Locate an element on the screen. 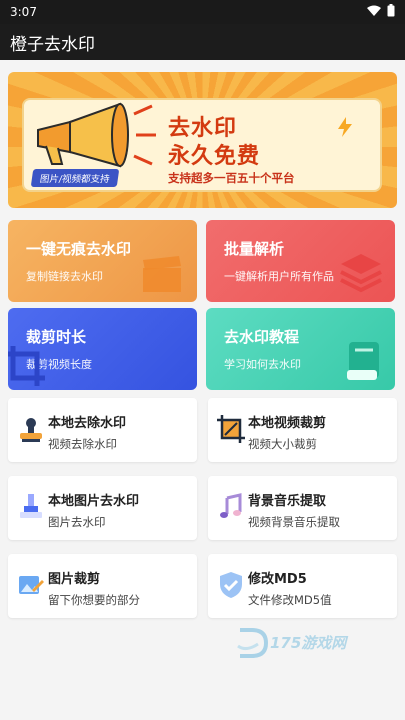 The image size is (405, 720). trim-duration-card: 裁剪时长 裁剪视频长度 is located at coordinates (102, 349).